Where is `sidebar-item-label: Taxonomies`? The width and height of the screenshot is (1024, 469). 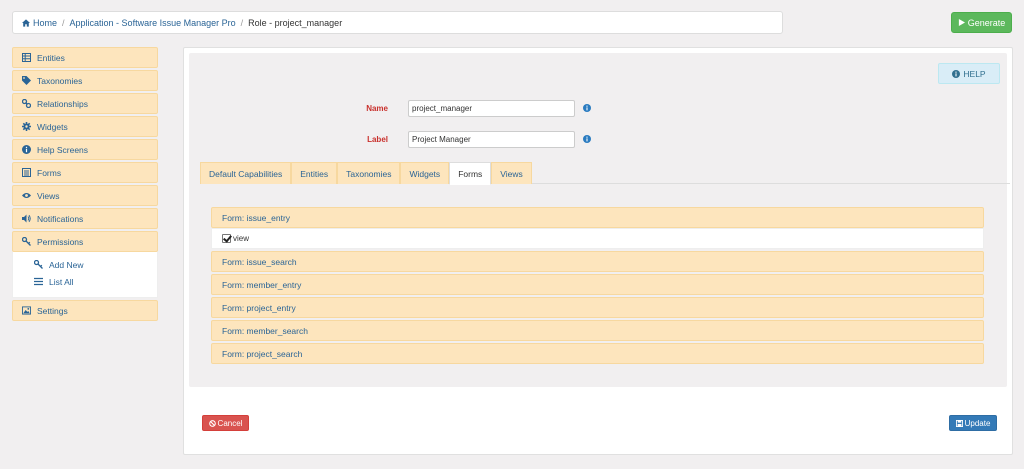
sidebar-item-label: Taxonomies is located at coordinates (60, 80).